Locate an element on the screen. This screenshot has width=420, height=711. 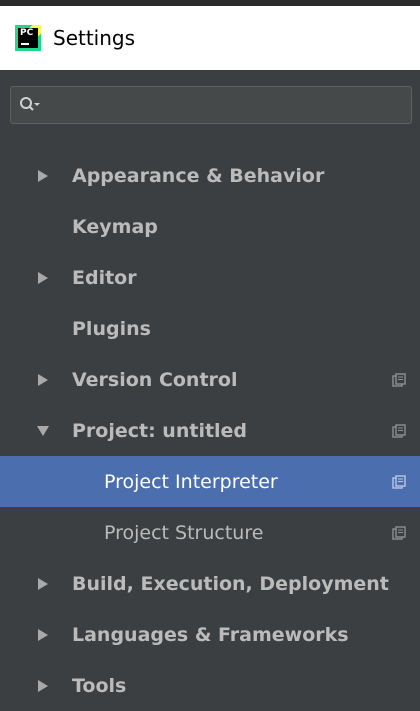
tree-item-project-structure: Project Structure is located at coordinates (210, 532).